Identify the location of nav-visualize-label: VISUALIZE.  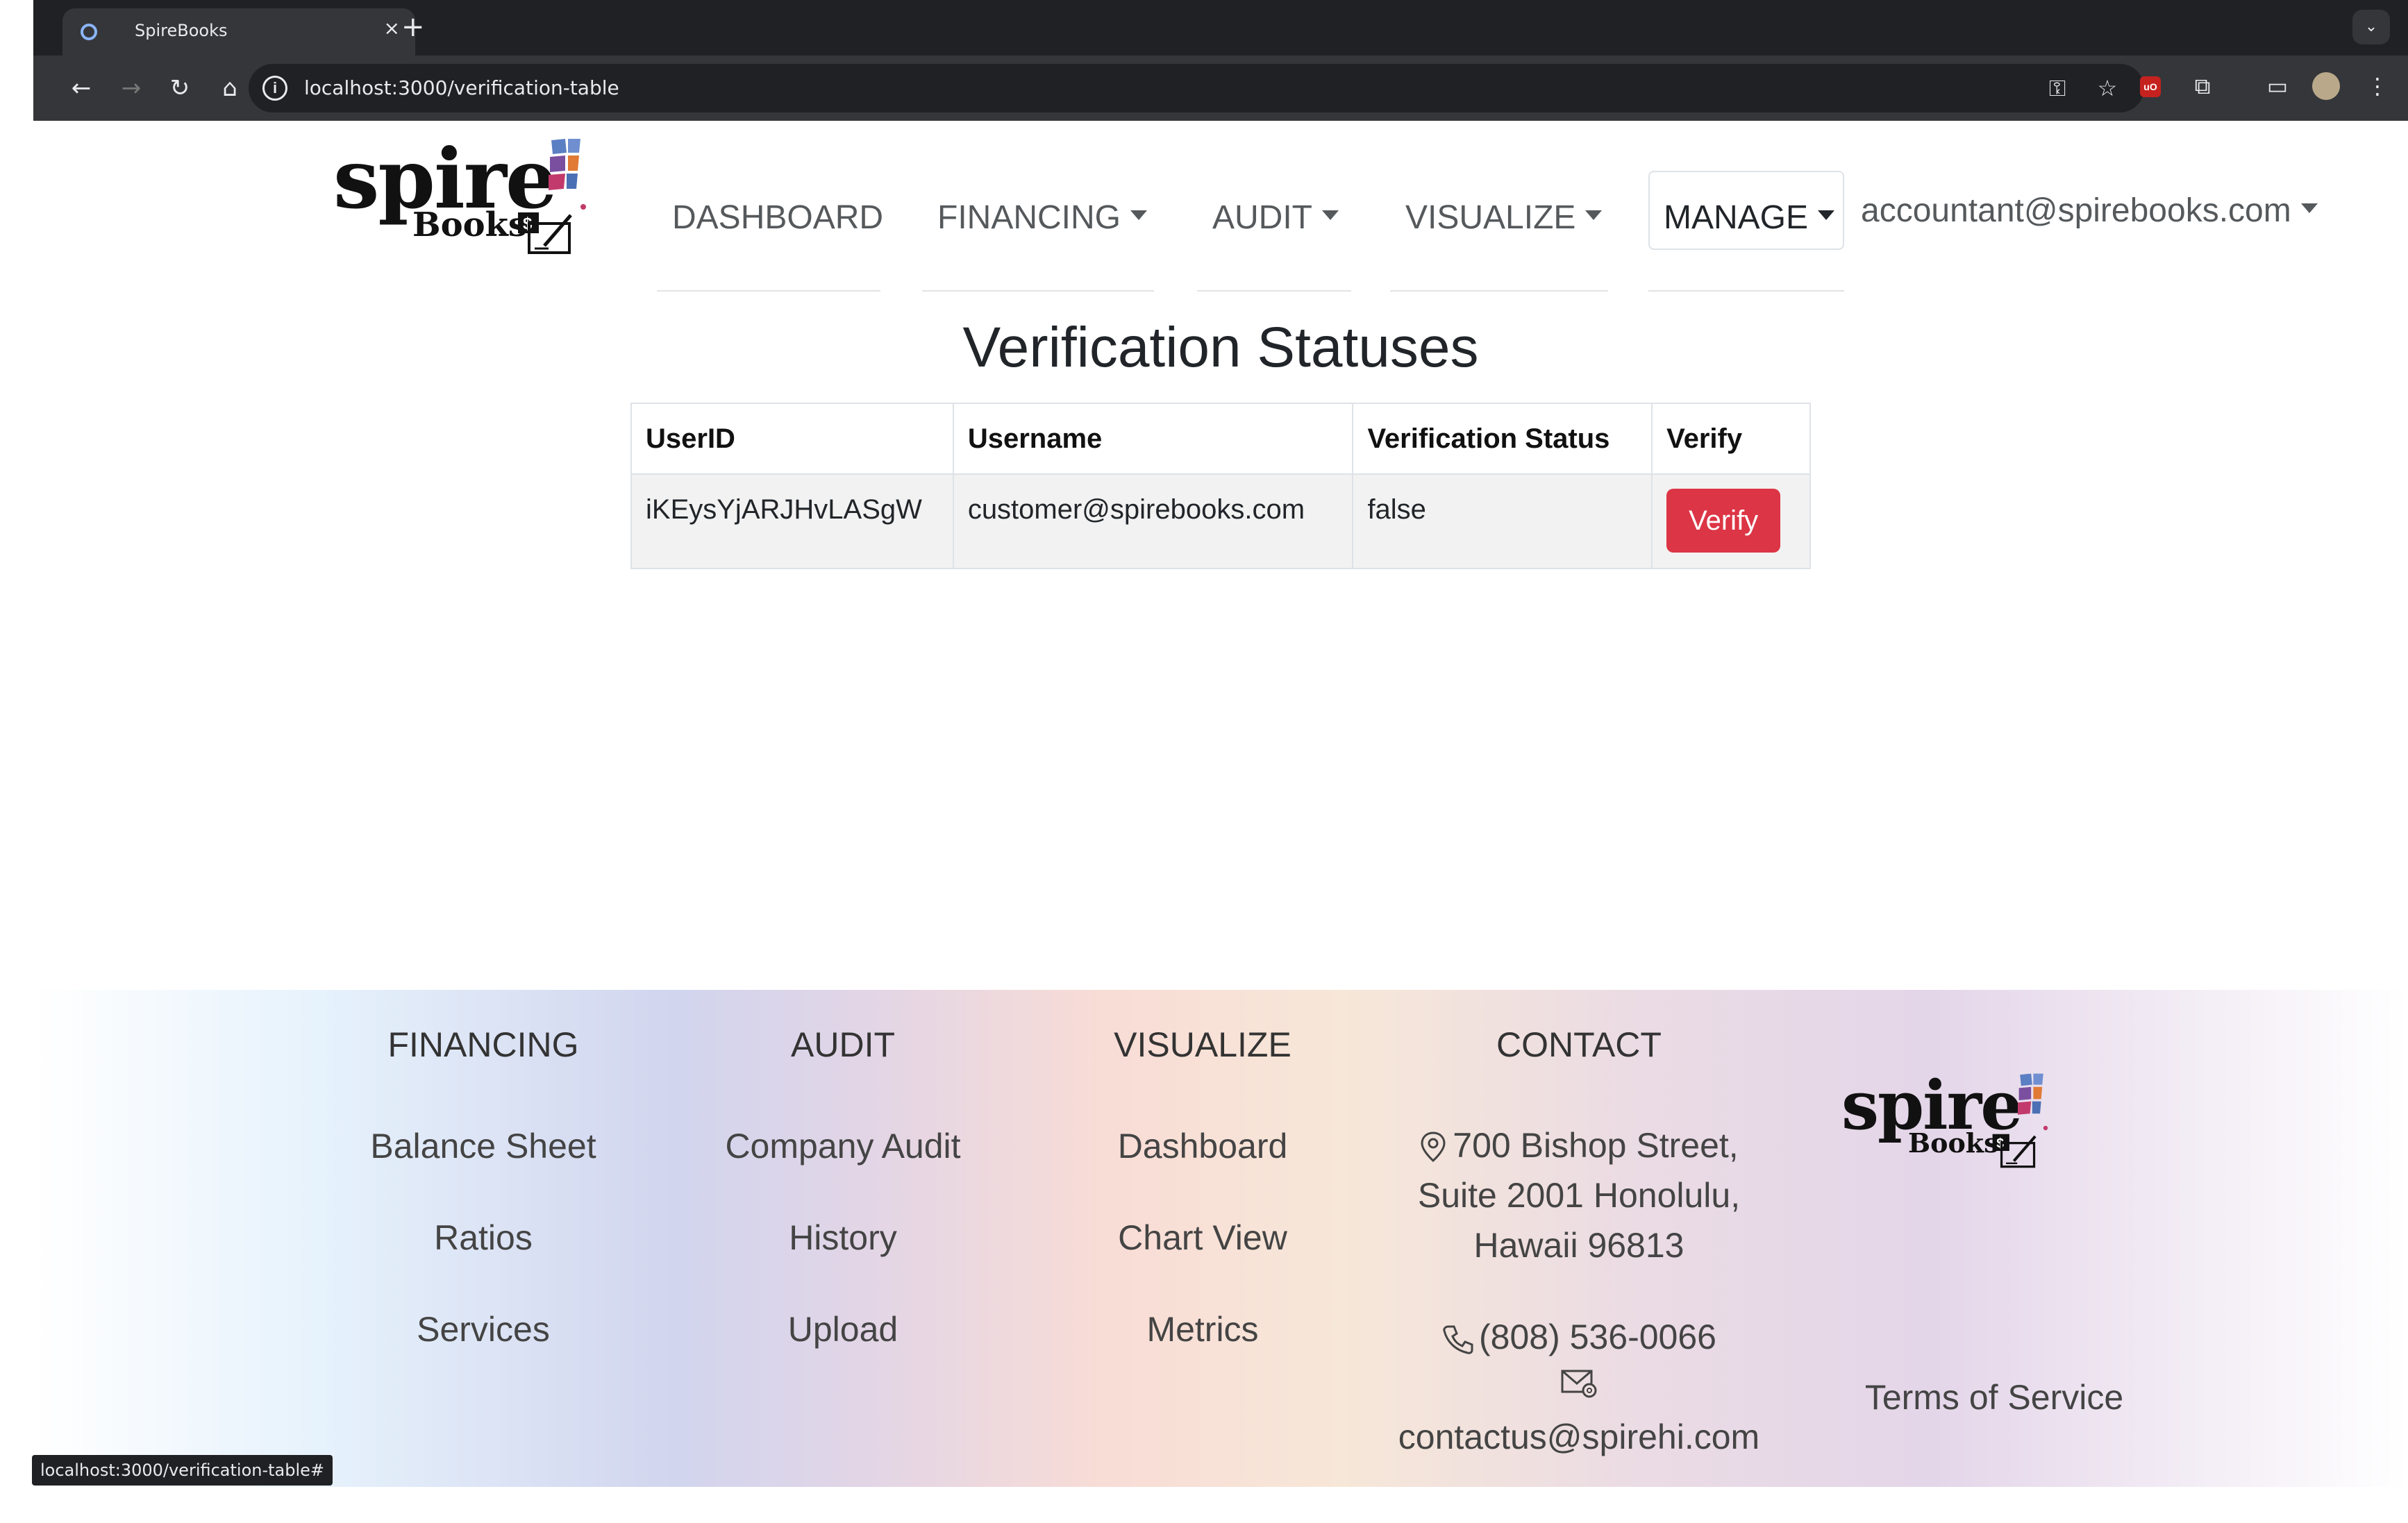
(1491, 217).